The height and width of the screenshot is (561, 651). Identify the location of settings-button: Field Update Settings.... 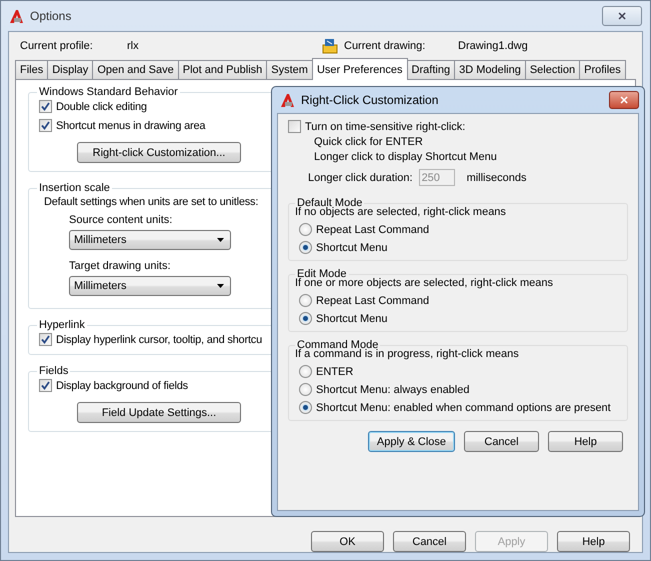
(159, 412).